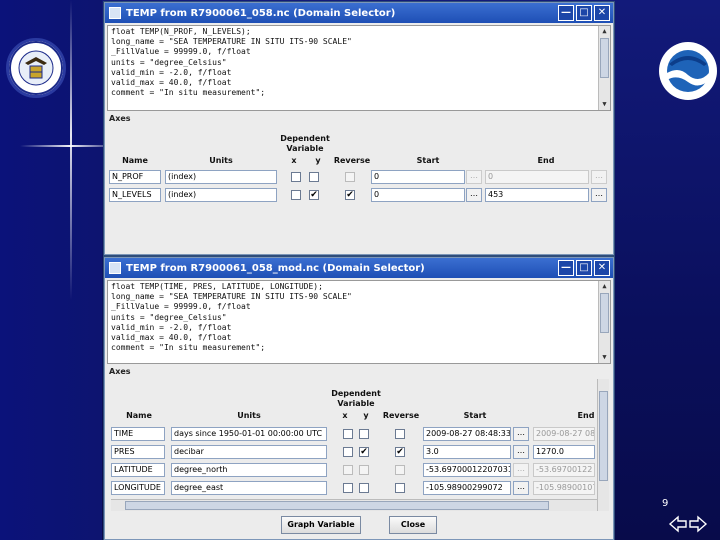 The height and width of the screenshot is (540, 720). Describe the element at coordinates (138, 434) in the screenshot. I see `axis-name-field: TIME` at that location.